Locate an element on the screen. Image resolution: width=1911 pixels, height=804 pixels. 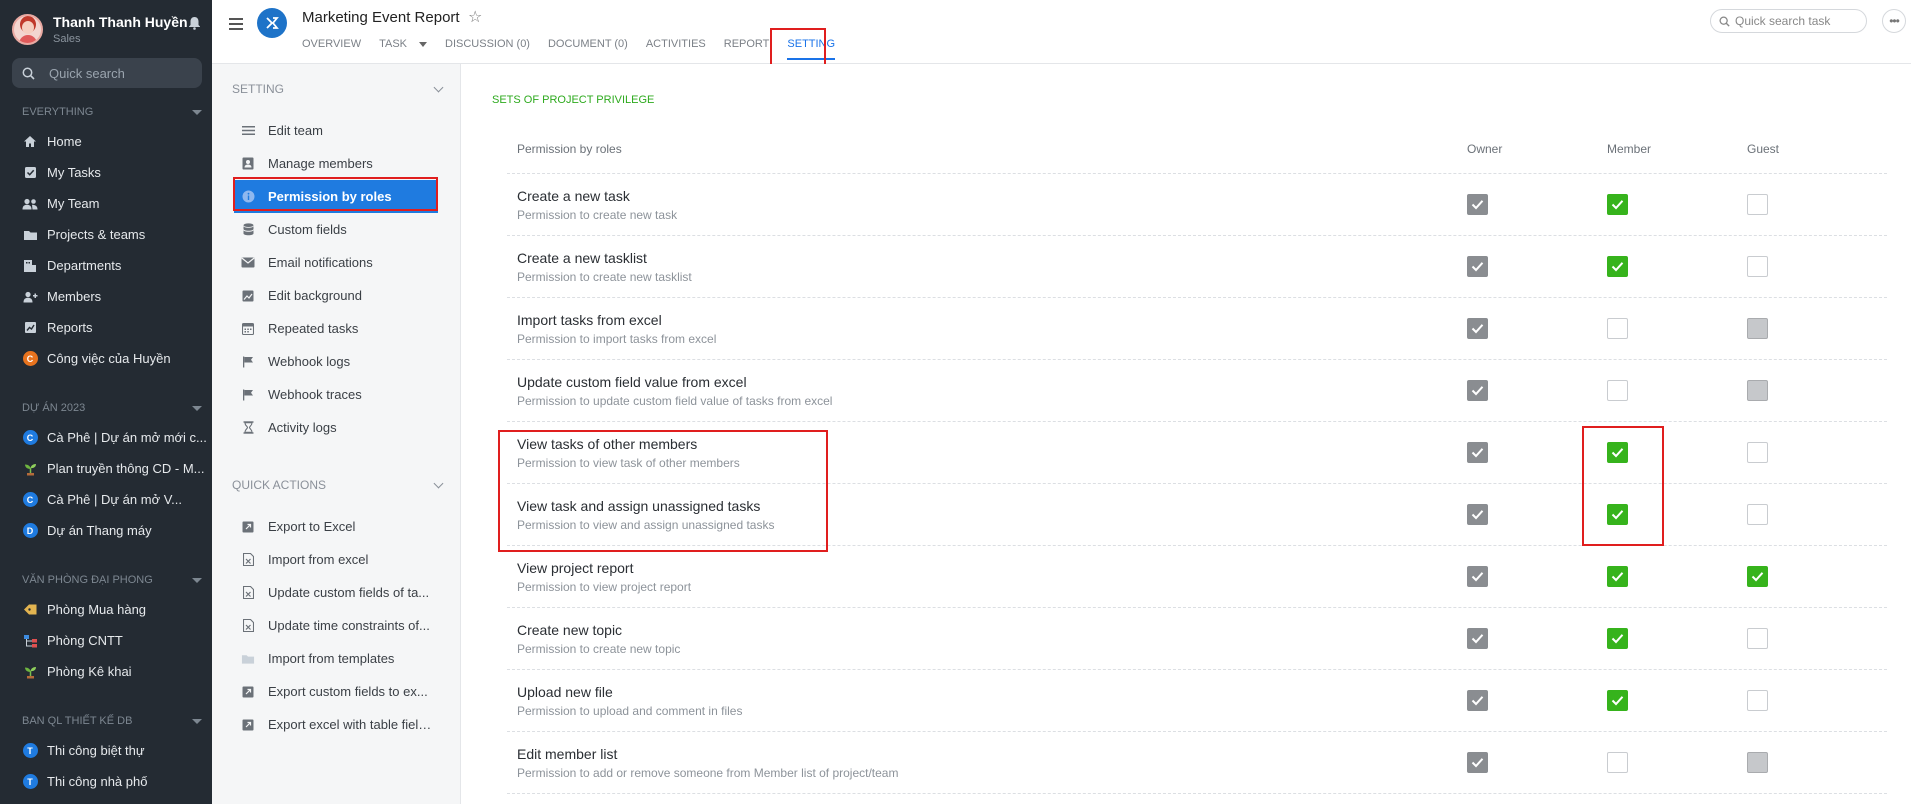
sidebar-item: T Thi công biệt thự is located at coordinates (106, 750).